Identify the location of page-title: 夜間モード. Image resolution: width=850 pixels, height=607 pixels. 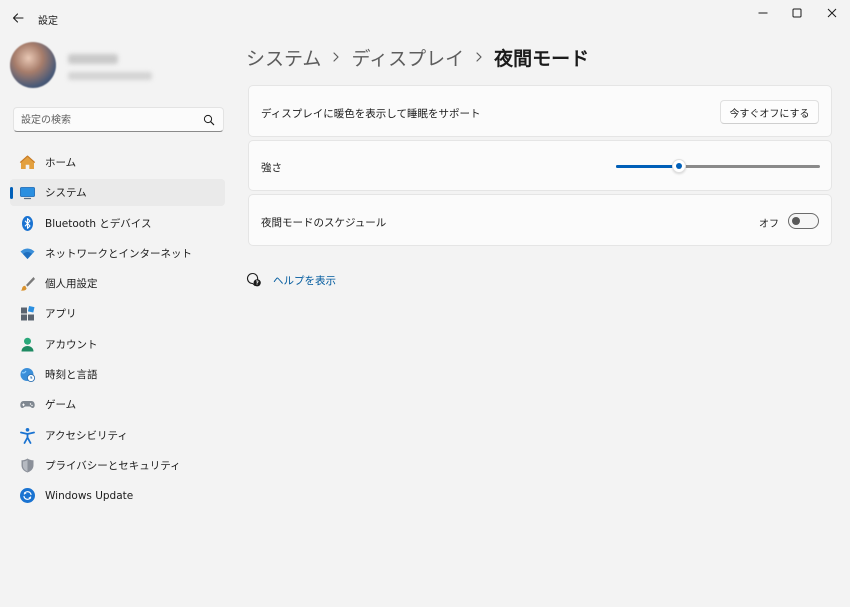
(542, 58).